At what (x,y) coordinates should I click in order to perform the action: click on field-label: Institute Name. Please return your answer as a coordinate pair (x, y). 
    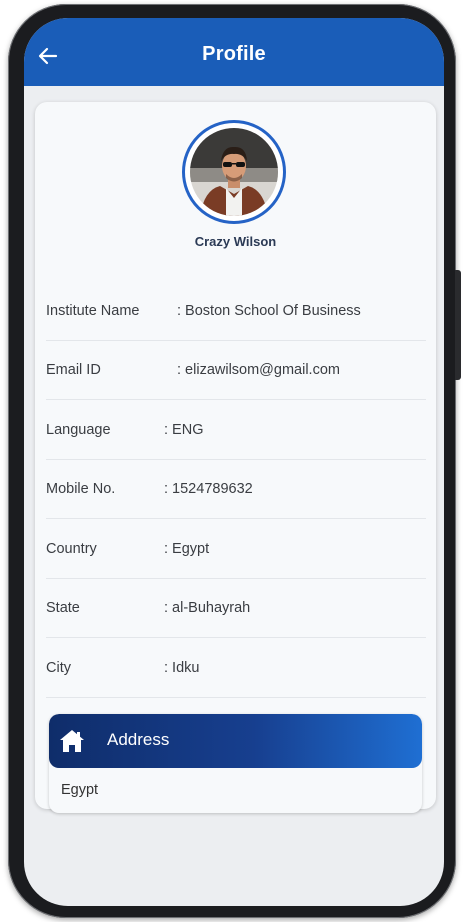
    Looking at the image, I should click on (93, 311).